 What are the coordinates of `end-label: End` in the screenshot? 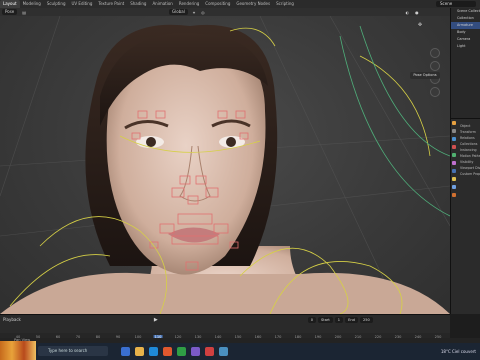 It's located at (351, 319).